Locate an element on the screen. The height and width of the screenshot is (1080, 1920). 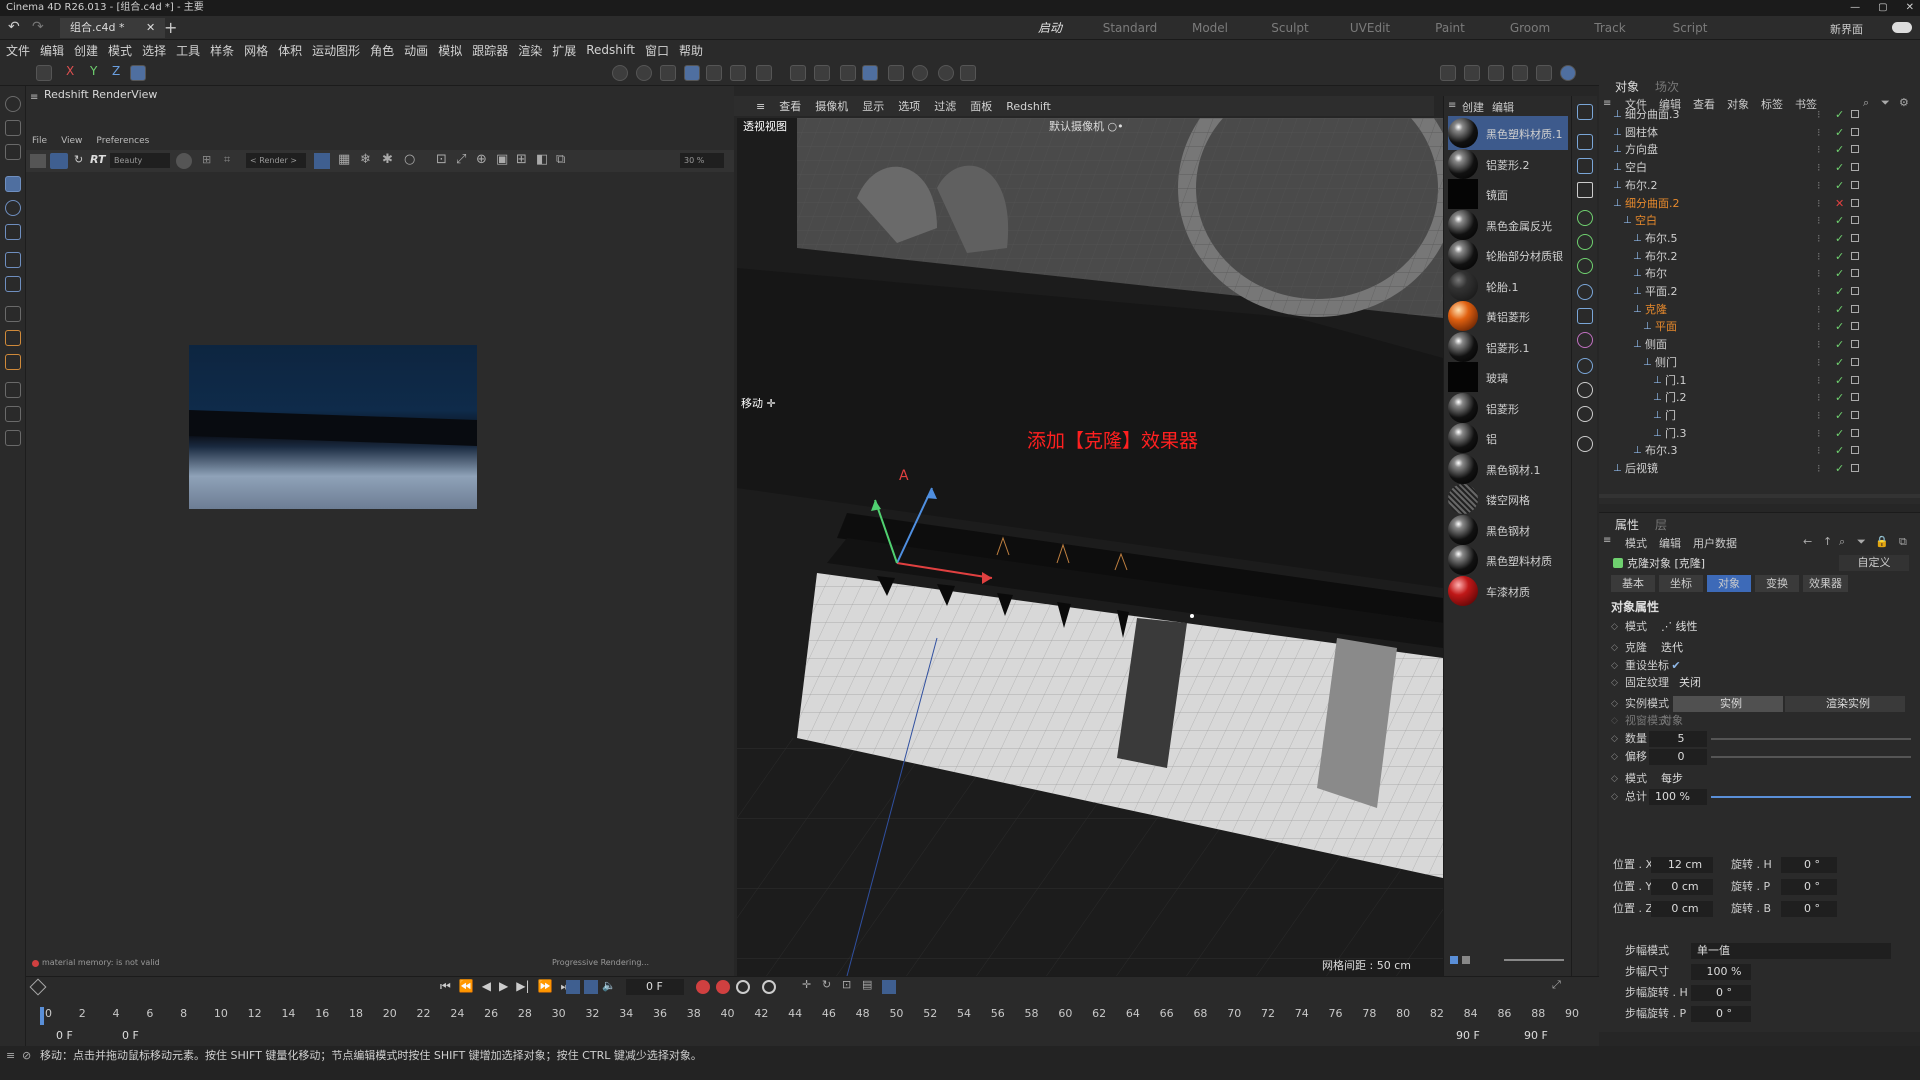
tree-row: ⊥ 门 ⁝ ✓ is located at coordinates (1759, 415).